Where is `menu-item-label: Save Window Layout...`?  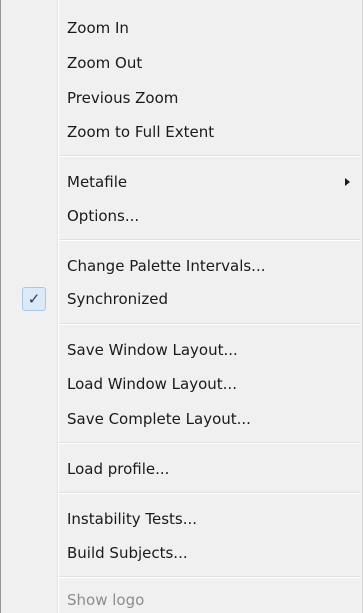 menu-item-label: Save Window Layout... is located at coordinates (152, 350).